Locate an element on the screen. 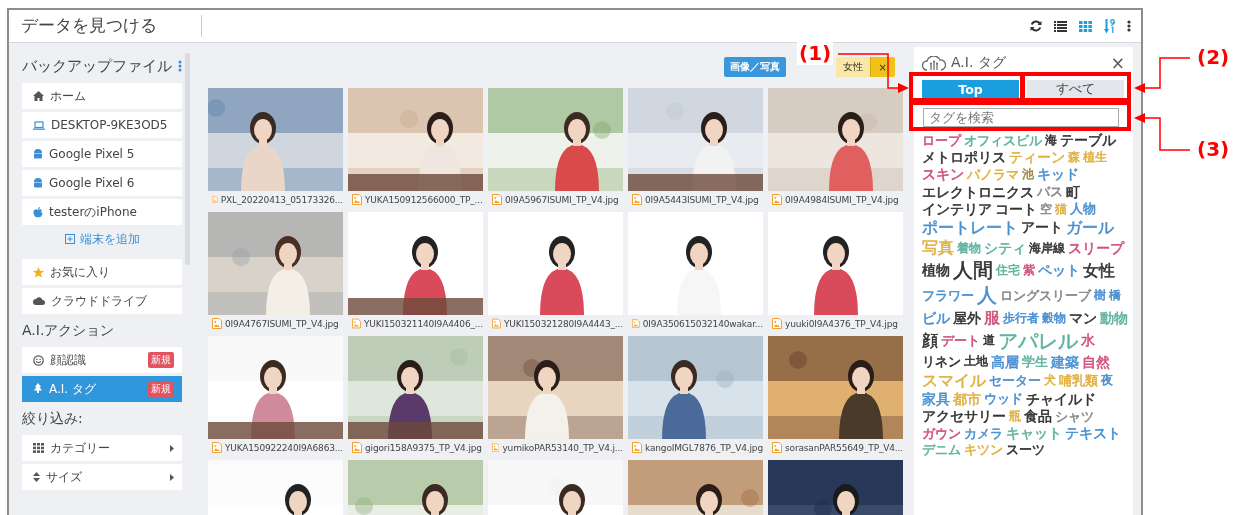 This screenshot has width=1255, height=515. tag: アート is located at coordinates (1042, 227).